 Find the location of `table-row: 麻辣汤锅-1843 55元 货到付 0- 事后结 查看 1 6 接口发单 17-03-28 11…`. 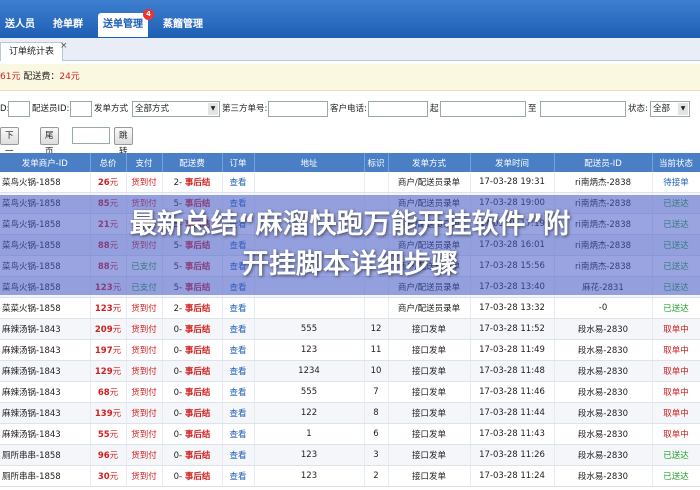

table-row: 麻辣汤锅-1843 55元 货到付 0- 事后结 查看 1 6 接口发单 17-03-28 11… is located at coordinates (350, 434).